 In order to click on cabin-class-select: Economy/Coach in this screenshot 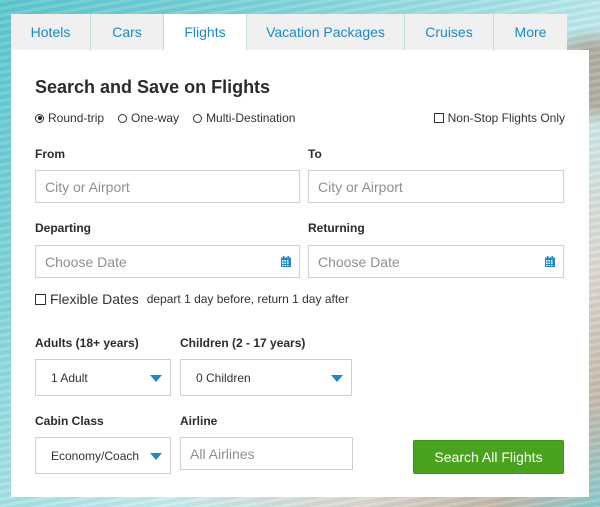, I will do `click(103, 455)`.